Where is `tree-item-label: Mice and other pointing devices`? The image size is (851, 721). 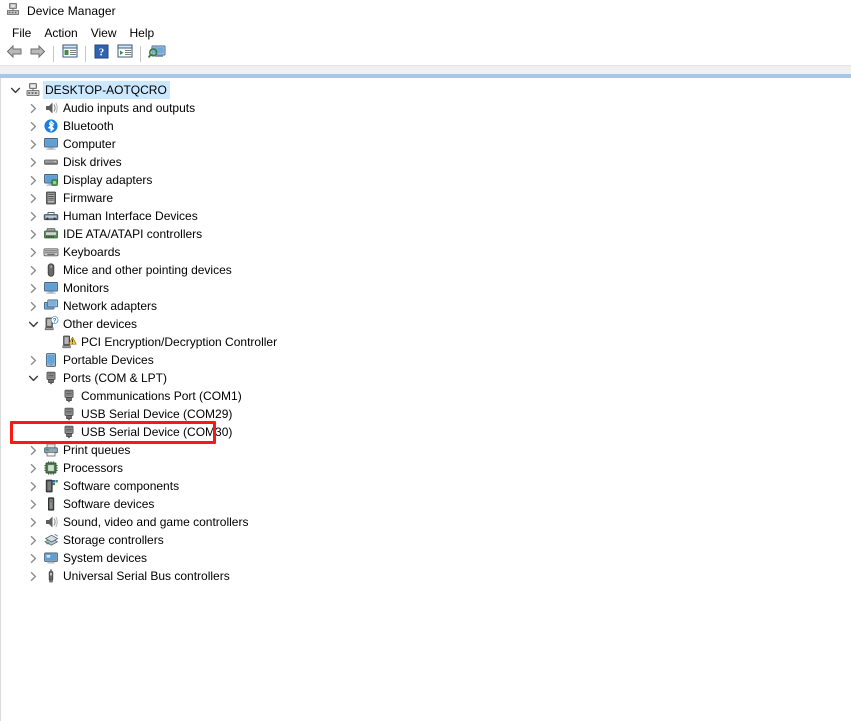 tree-item-label: Mice and other pointing devices is located at coordinates (147, 270).